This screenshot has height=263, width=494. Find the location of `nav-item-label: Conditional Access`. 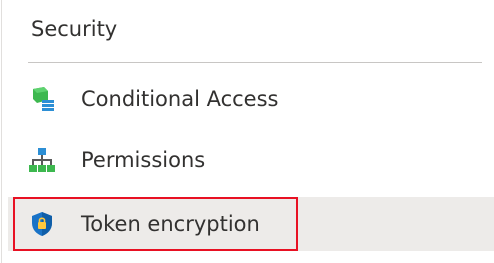

nav-item-label: Conditional Access is located at coordinates (180, 99).